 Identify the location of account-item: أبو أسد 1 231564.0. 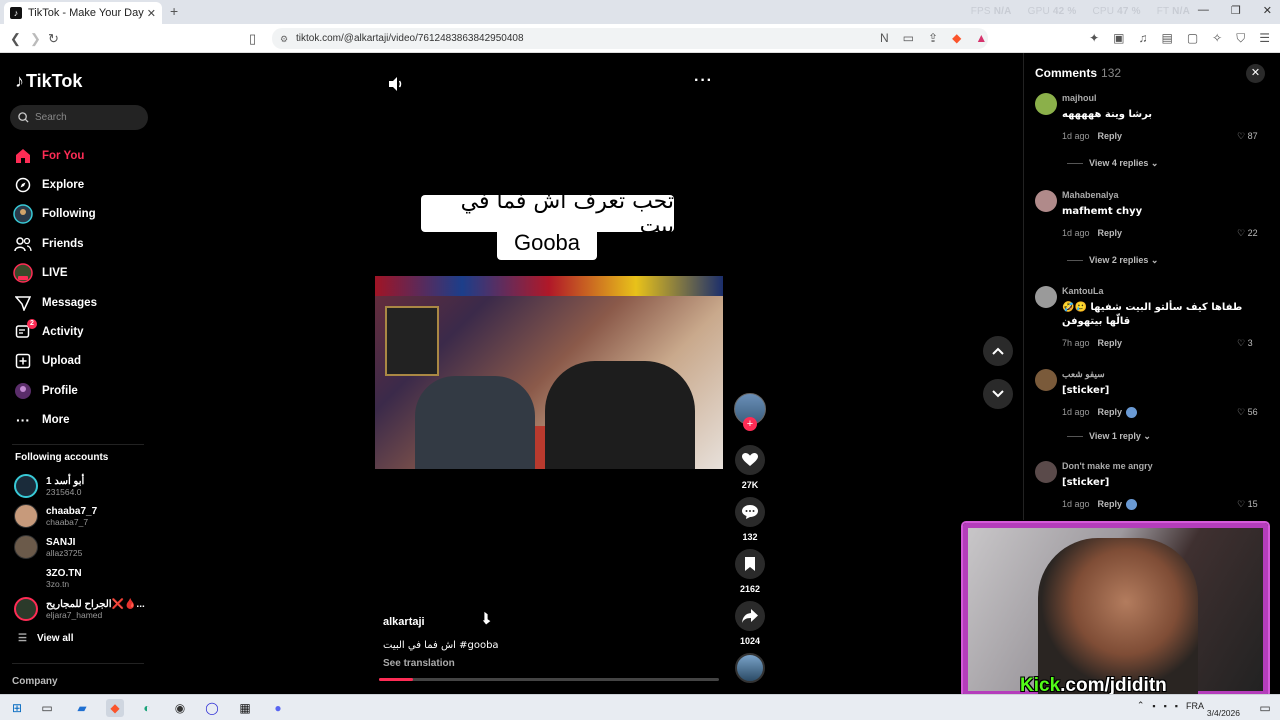
(49, 486).